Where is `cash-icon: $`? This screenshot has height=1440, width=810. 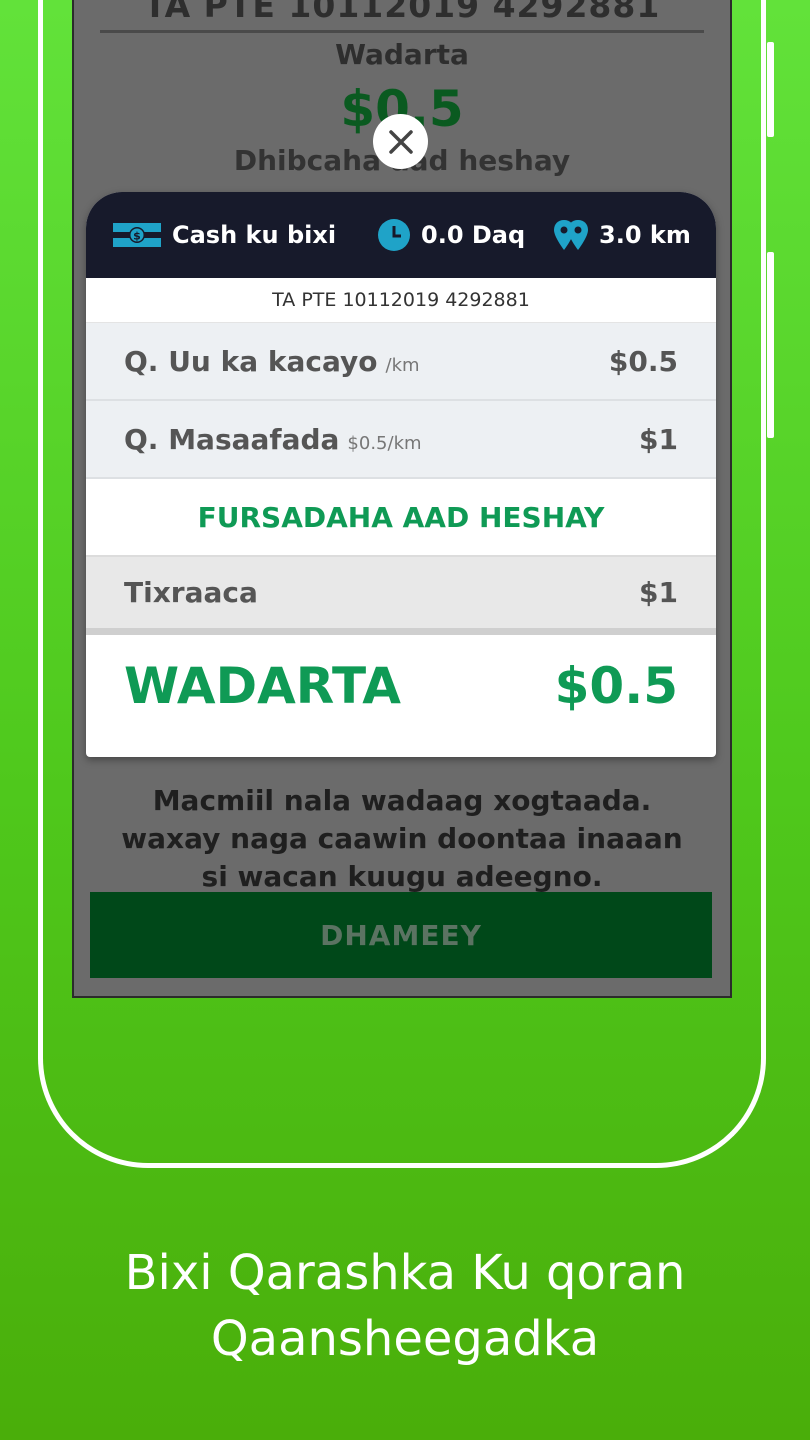 cash-icon: $ is located at coordinates (137, 235).